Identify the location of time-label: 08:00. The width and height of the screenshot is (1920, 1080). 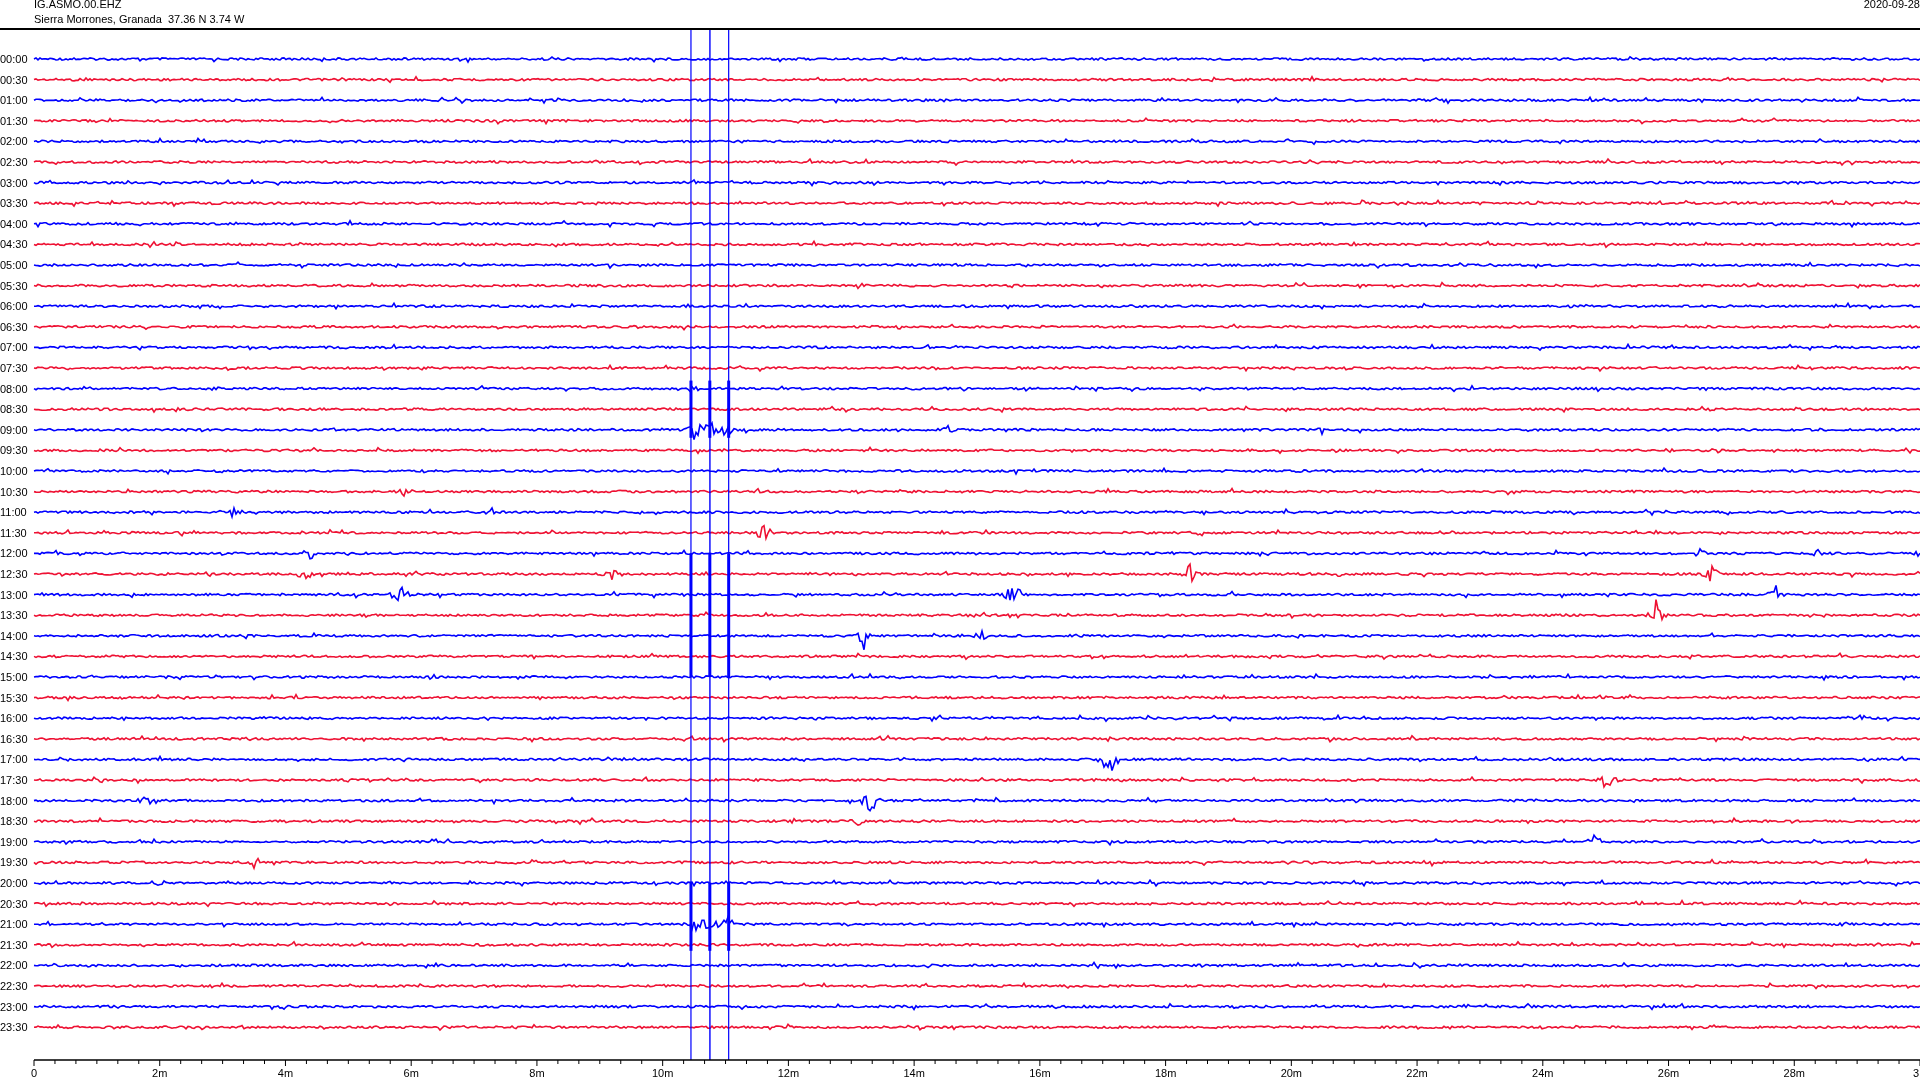
(14, 388).